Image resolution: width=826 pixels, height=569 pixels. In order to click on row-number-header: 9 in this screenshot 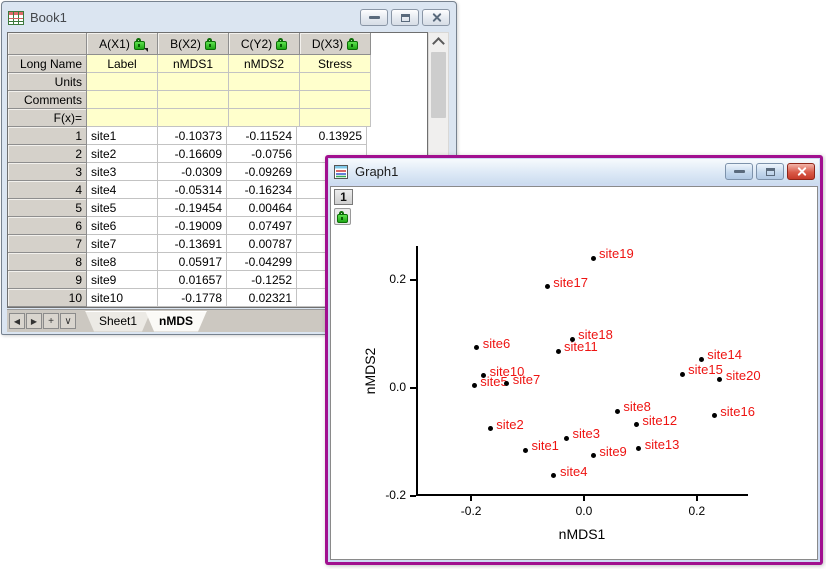, I will do `click(47, 280)`.